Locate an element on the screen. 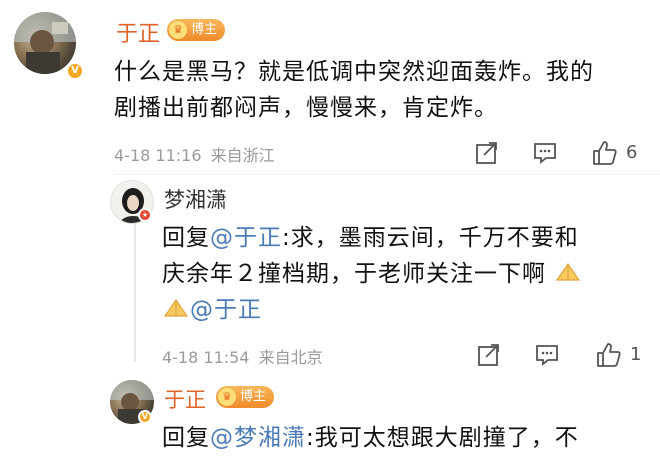  comment-author: 梦湘潇 is located at coordinates (195, 199).